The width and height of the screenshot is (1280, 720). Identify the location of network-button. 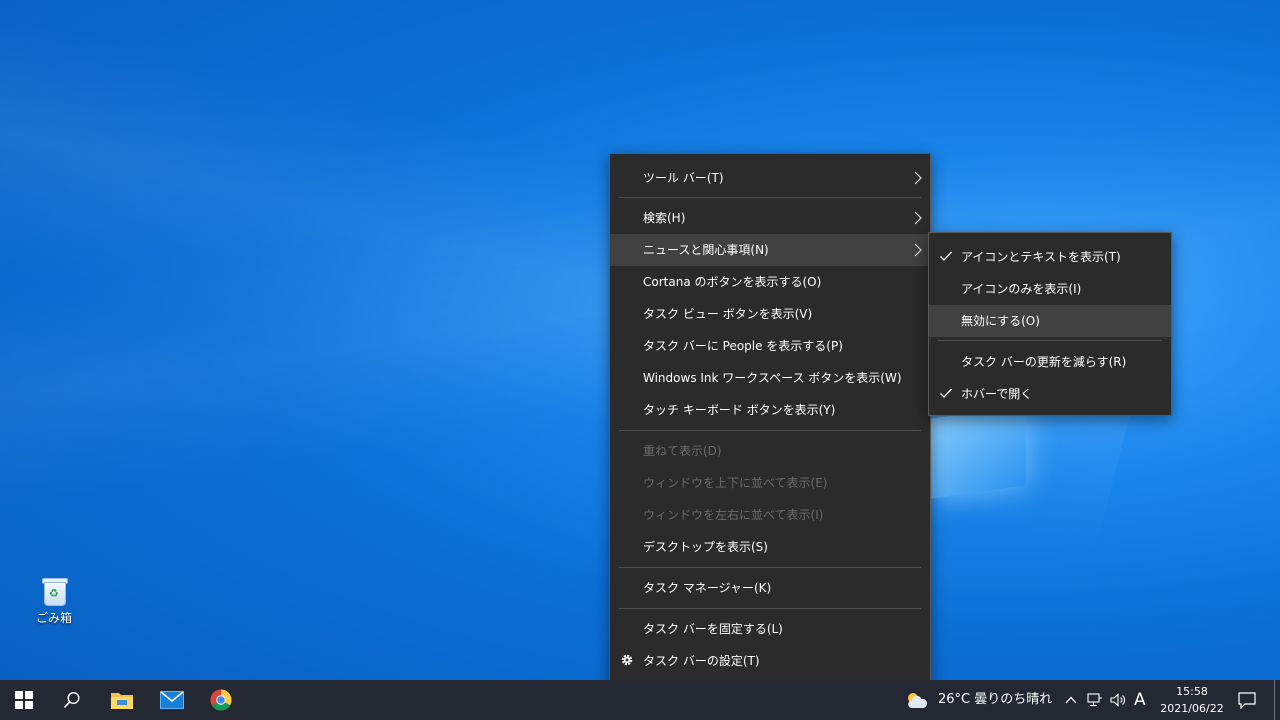
(1095, 700).